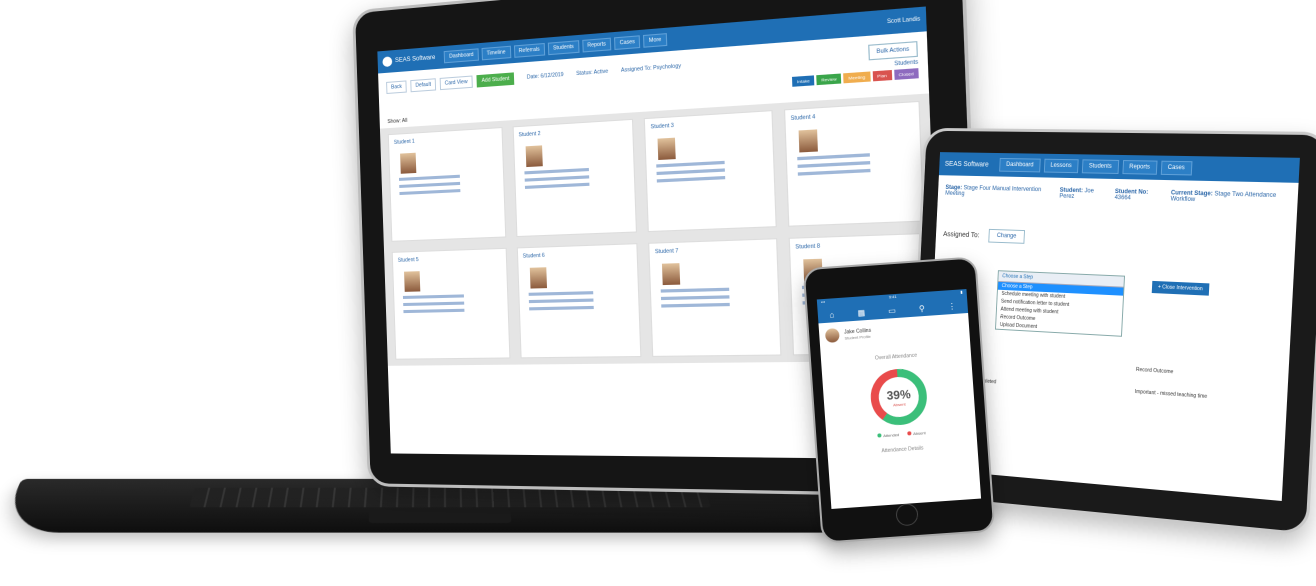 This screenshot has width=1316, height=586. I want to click on student-card-name: Student 6, so click(533, 256).